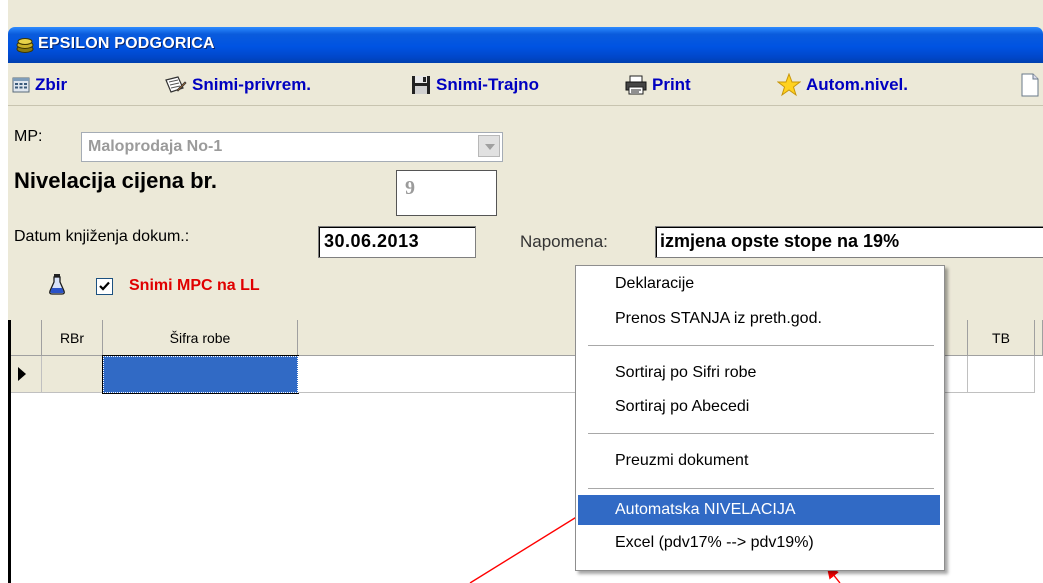 This screenshot has width=1043, height=583. I want to click on arrow-to-nivelacija, so click(531, 544).